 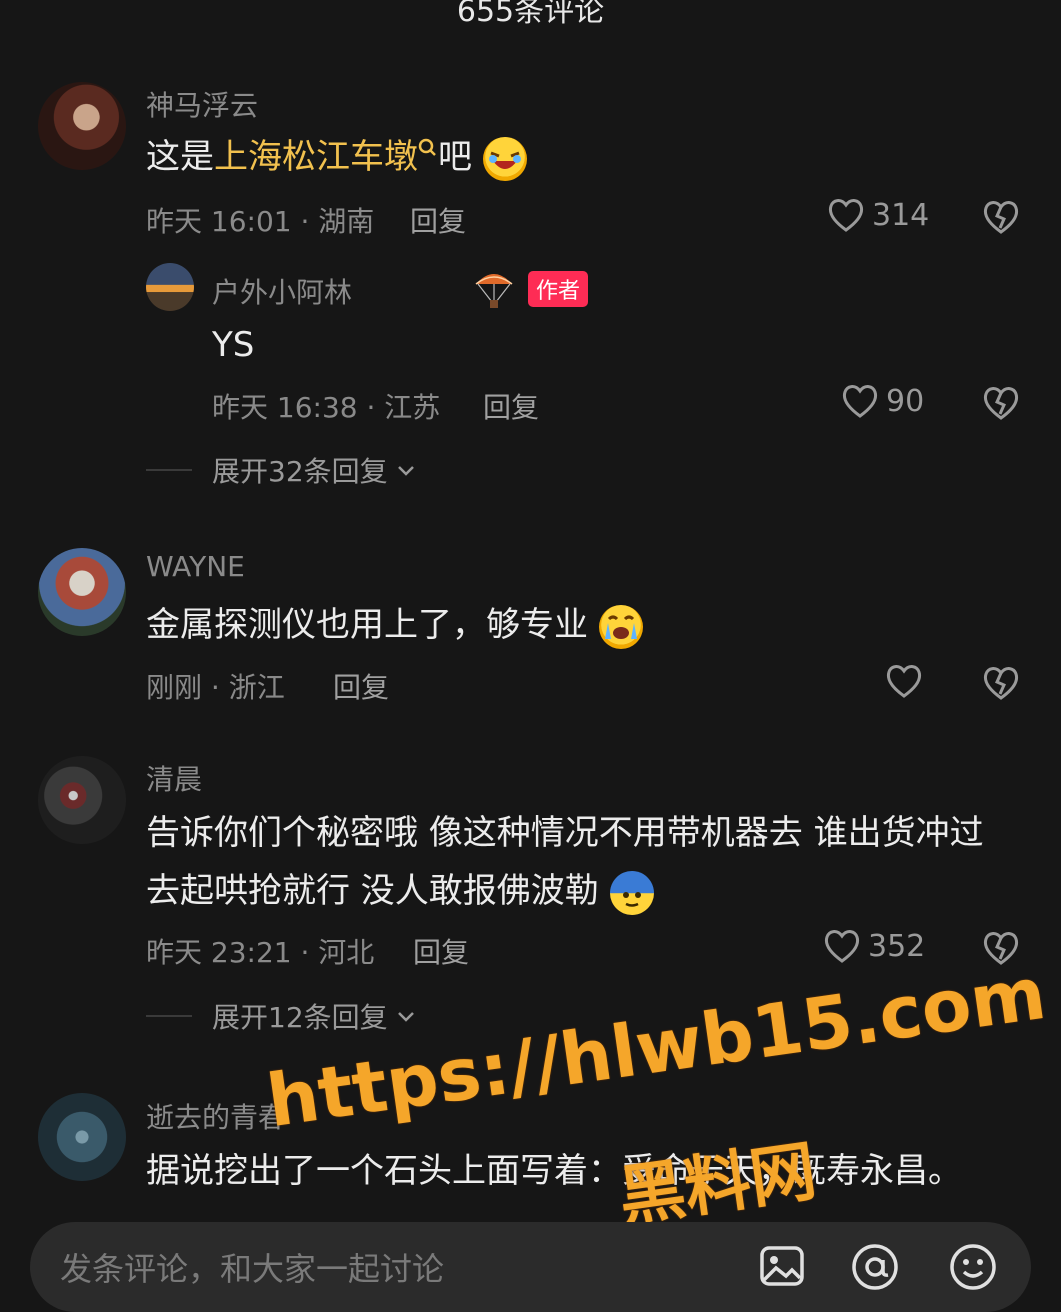 I want to click on like-button, so click(x=907, y=681).